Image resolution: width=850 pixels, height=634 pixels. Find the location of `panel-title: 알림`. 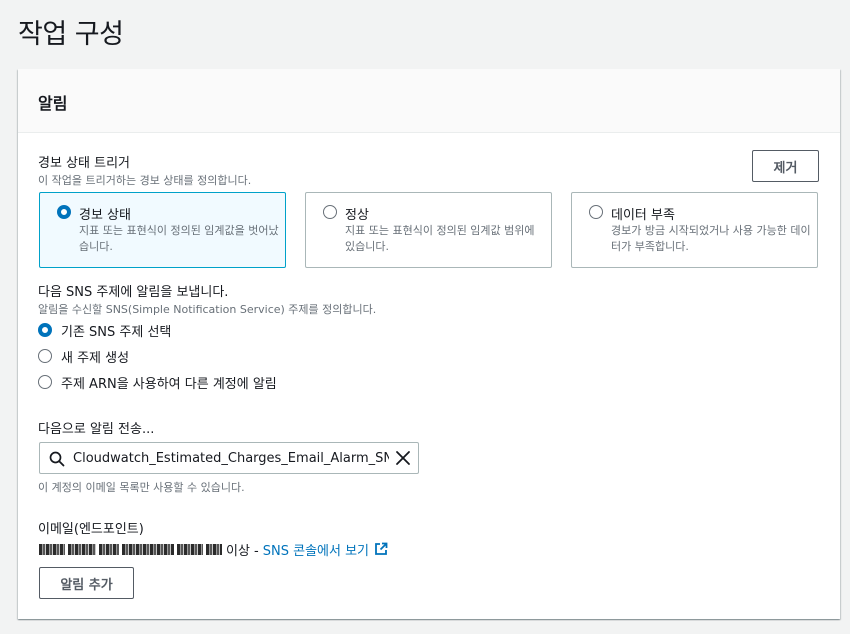

panel-title: 알림 is located at coordinates (53, 103).